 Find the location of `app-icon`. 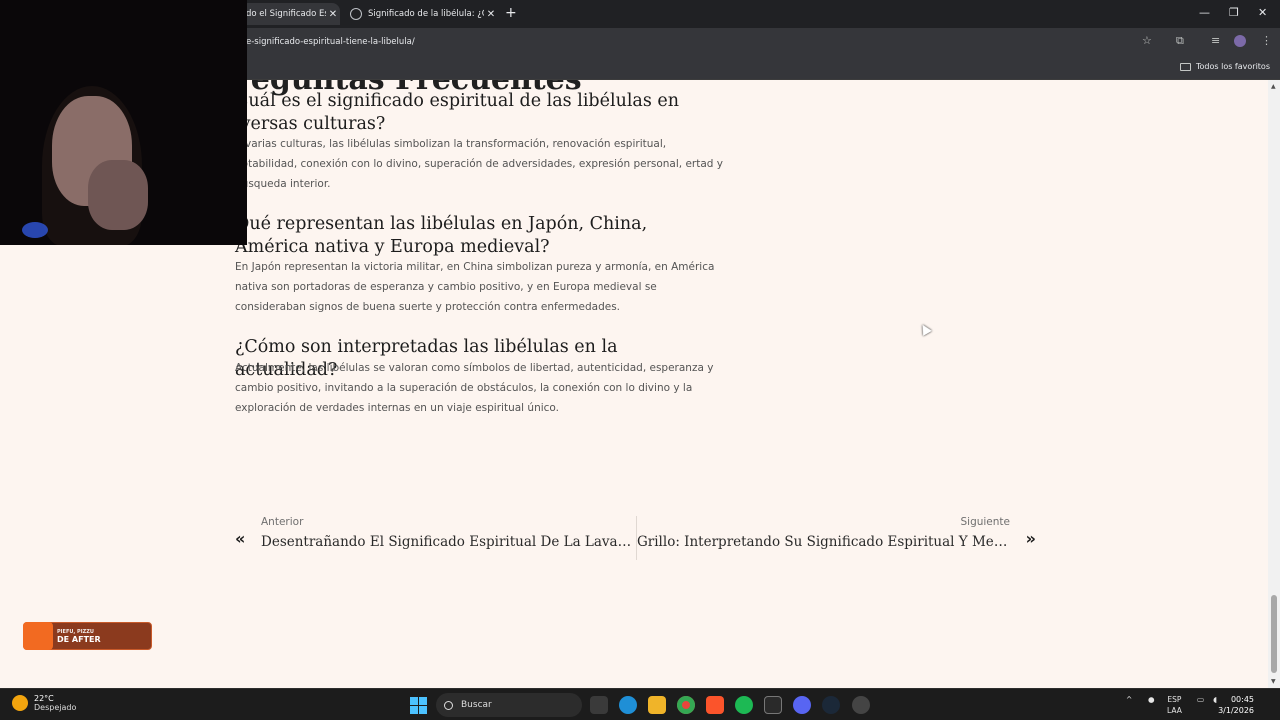

app-icon is located at coordinates (861, 705).